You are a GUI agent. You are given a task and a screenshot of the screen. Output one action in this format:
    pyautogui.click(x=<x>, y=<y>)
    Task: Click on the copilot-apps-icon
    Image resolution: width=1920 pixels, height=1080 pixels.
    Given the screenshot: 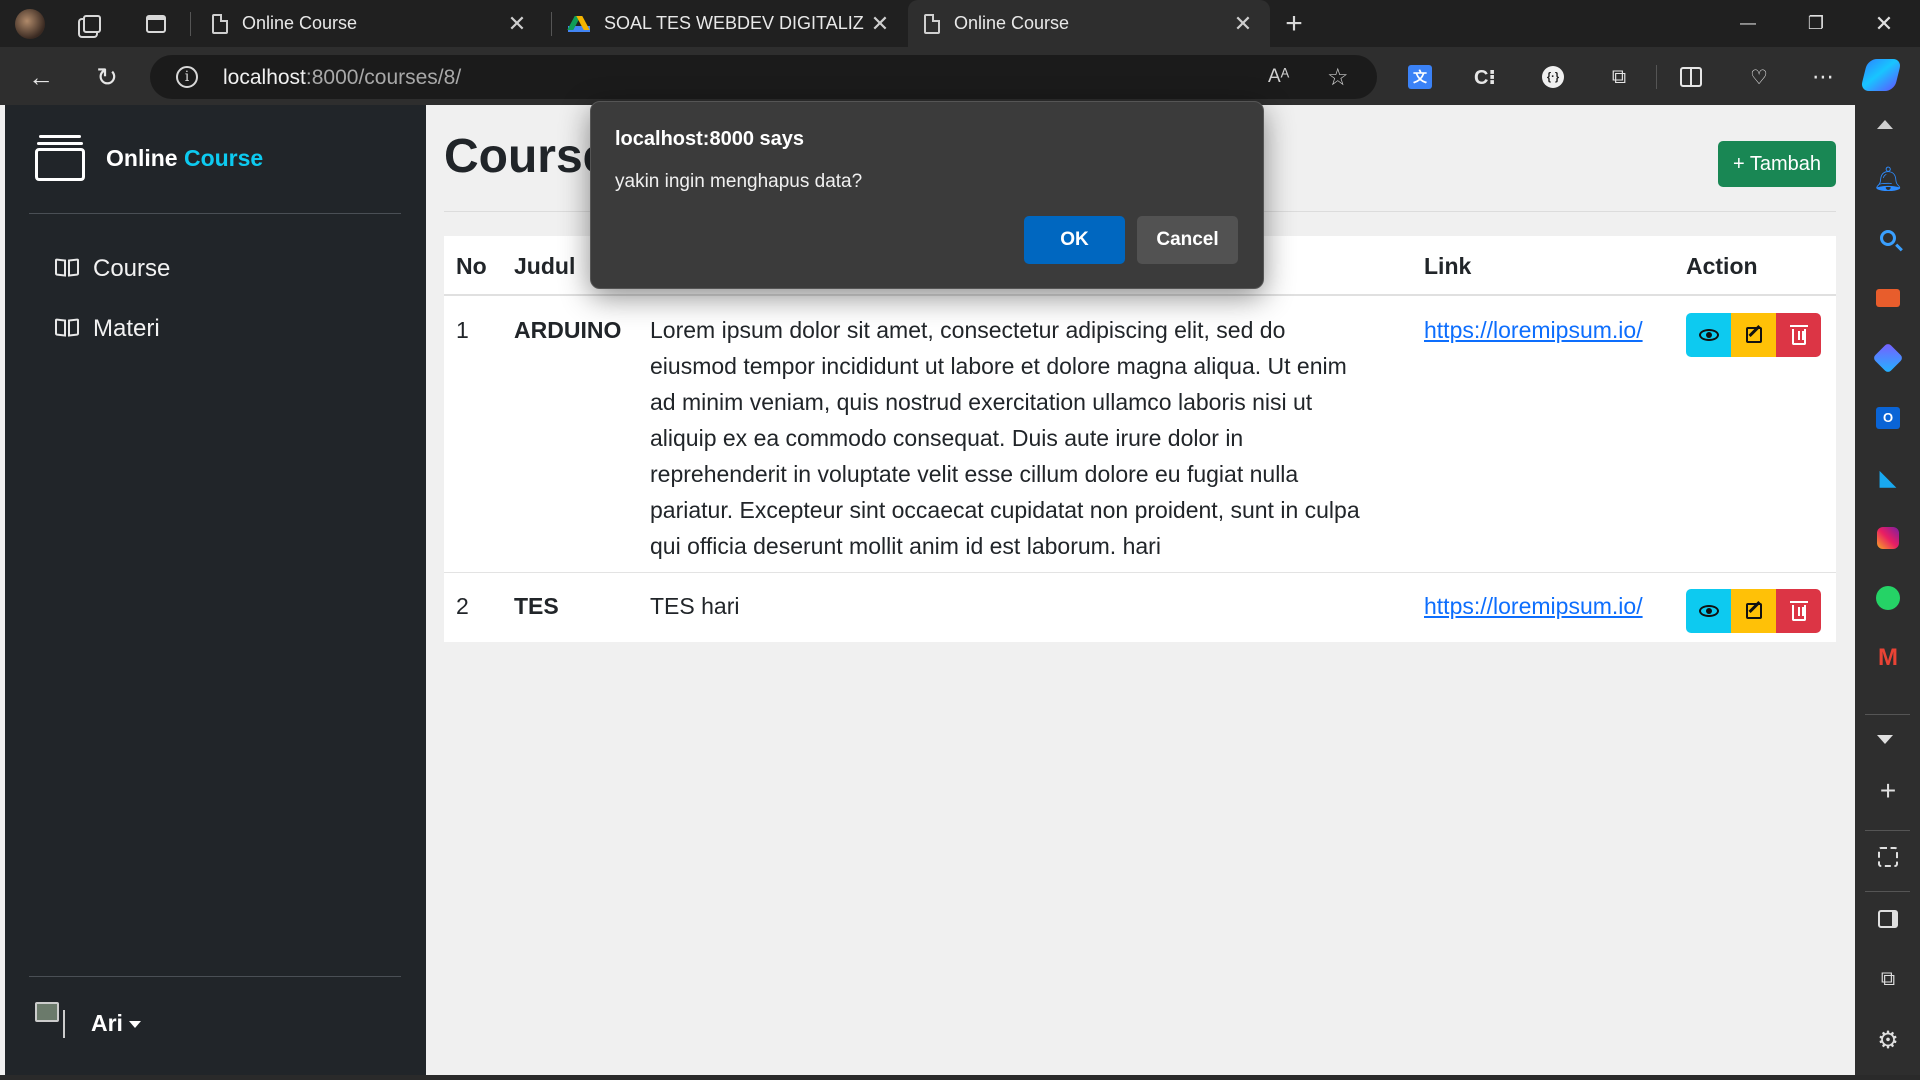 What is the action you would take?
    pyautogui.click(x=1888, y=358)
    